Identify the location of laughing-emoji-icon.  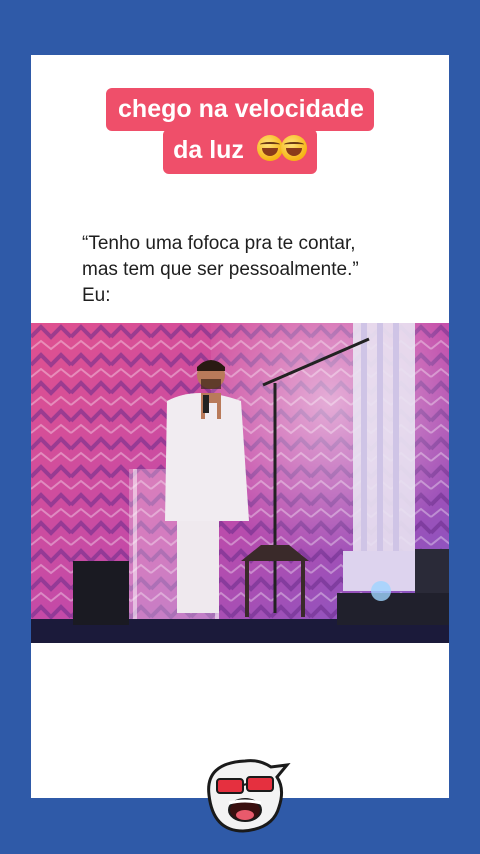
(281, 150).